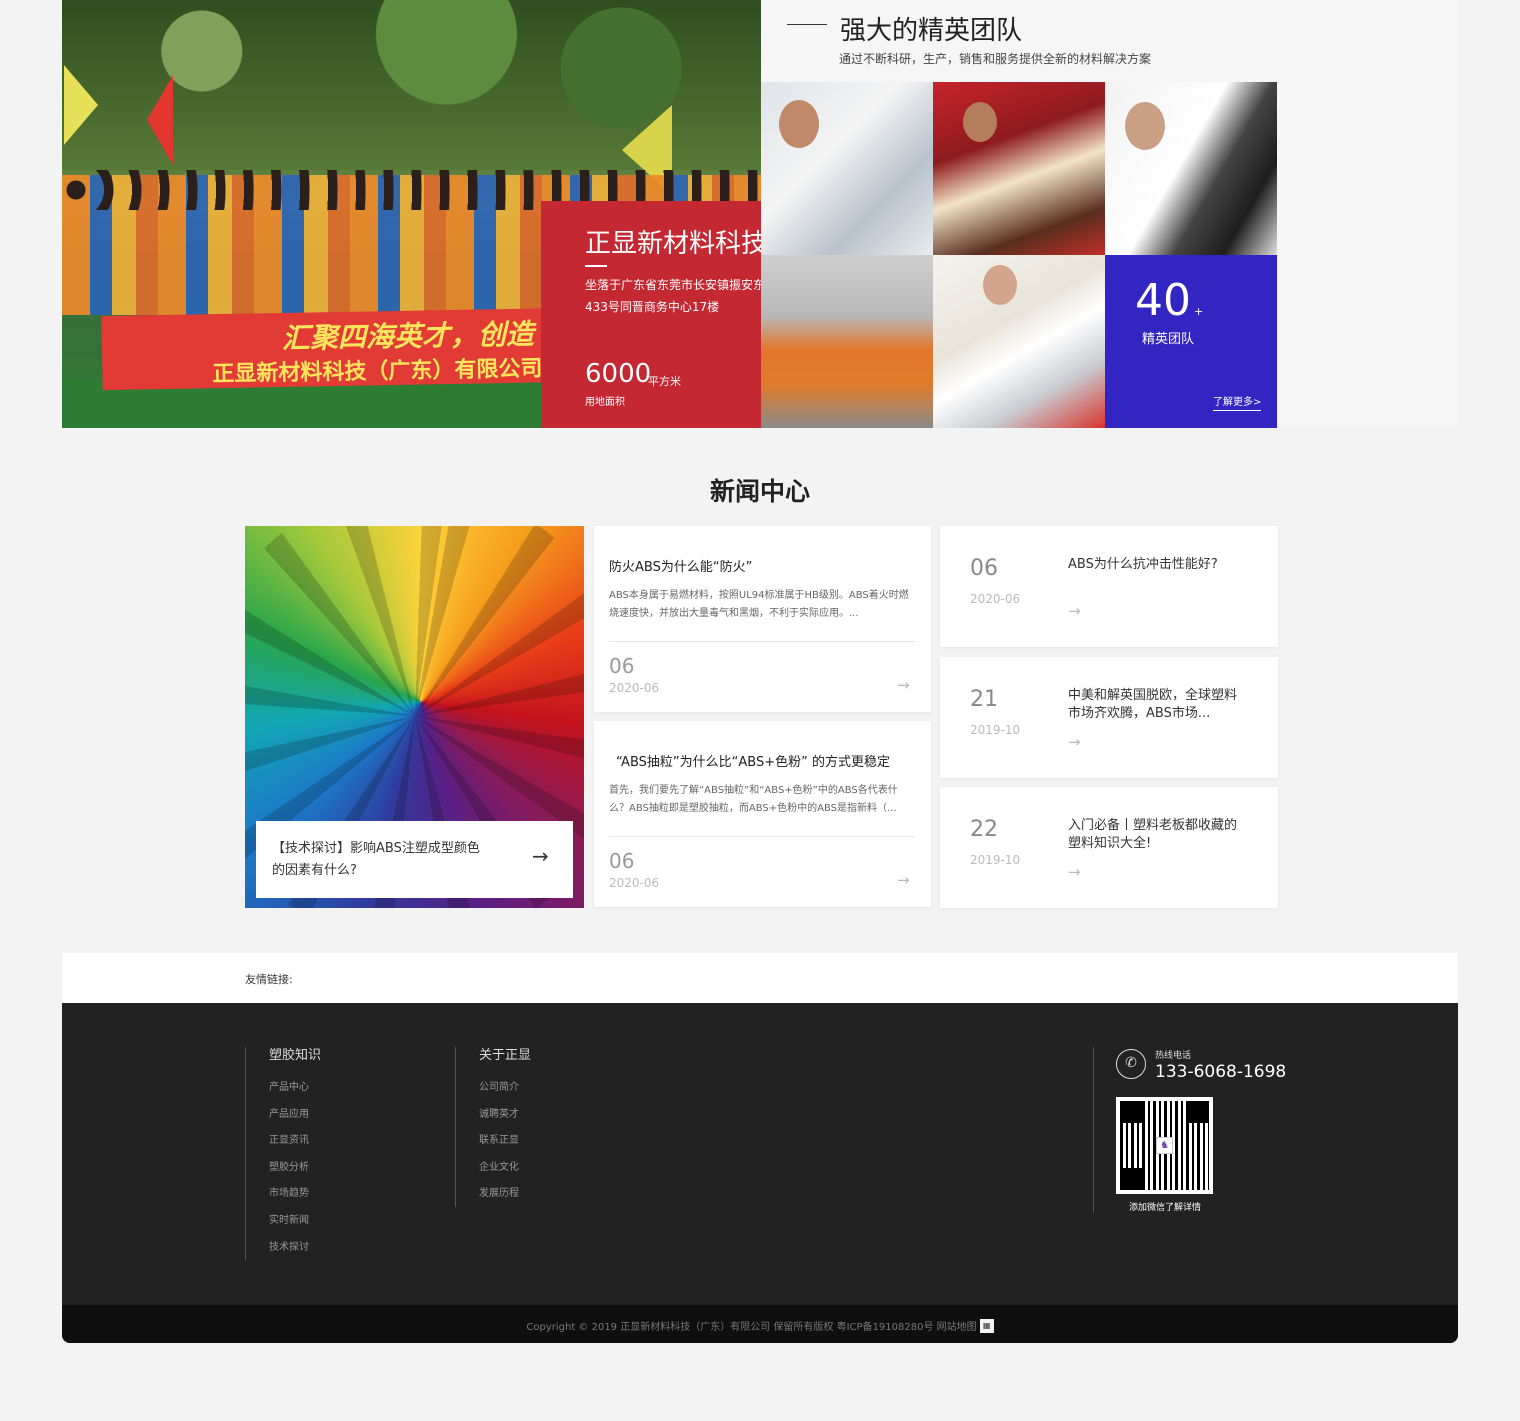 This screenshot has height=1421, width=1520. Describe the element at coordinates (986, 1326) in the screenshot. I see `sitemap-icon: ▦` at that location.